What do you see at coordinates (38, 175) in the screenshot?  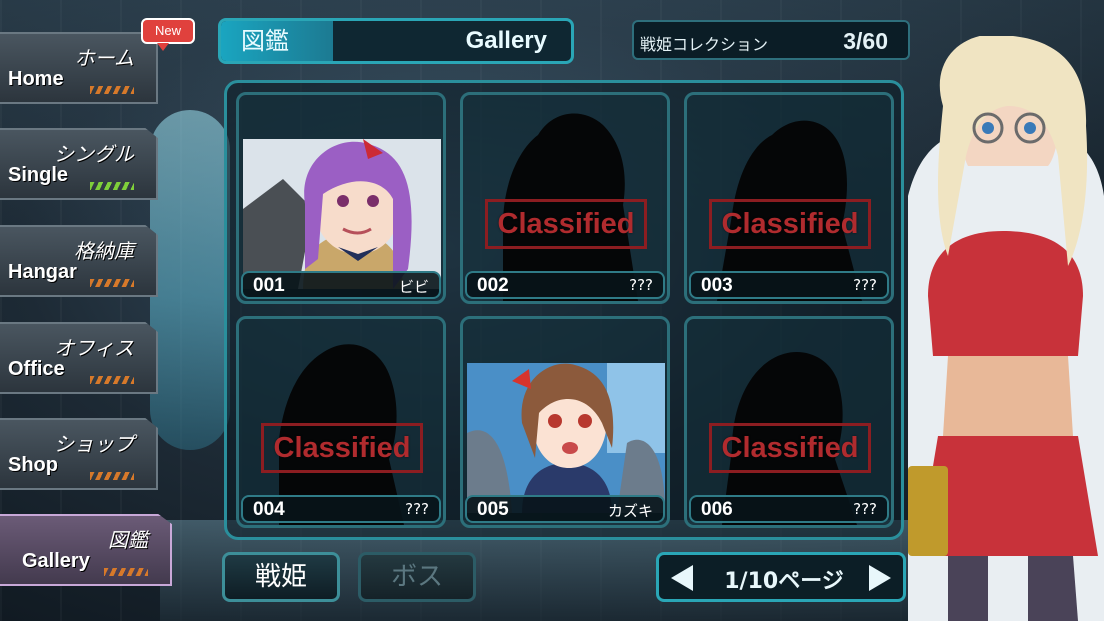 I see `sidebar-item-label: Single` at bounding box center [38, 175].